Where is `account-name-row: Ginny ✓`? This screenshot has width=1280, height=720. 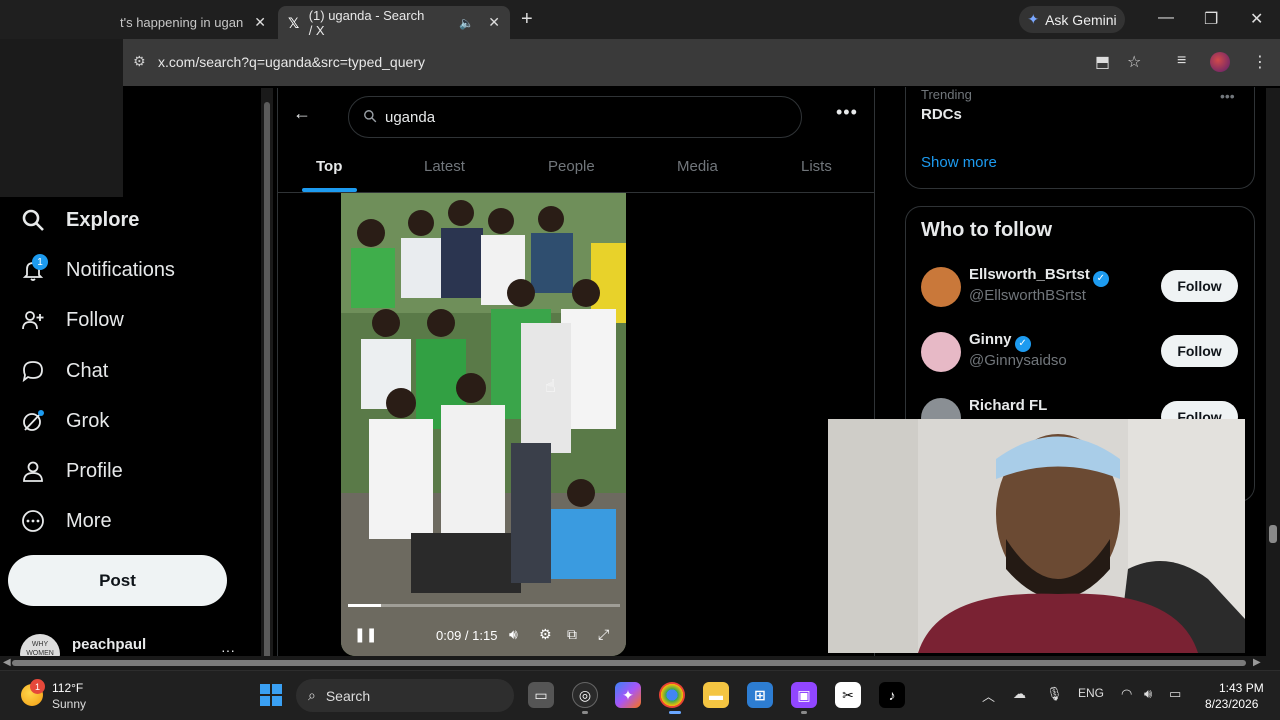
account-name-row: Ginny ✓ is located at coordinates (1000, 341).